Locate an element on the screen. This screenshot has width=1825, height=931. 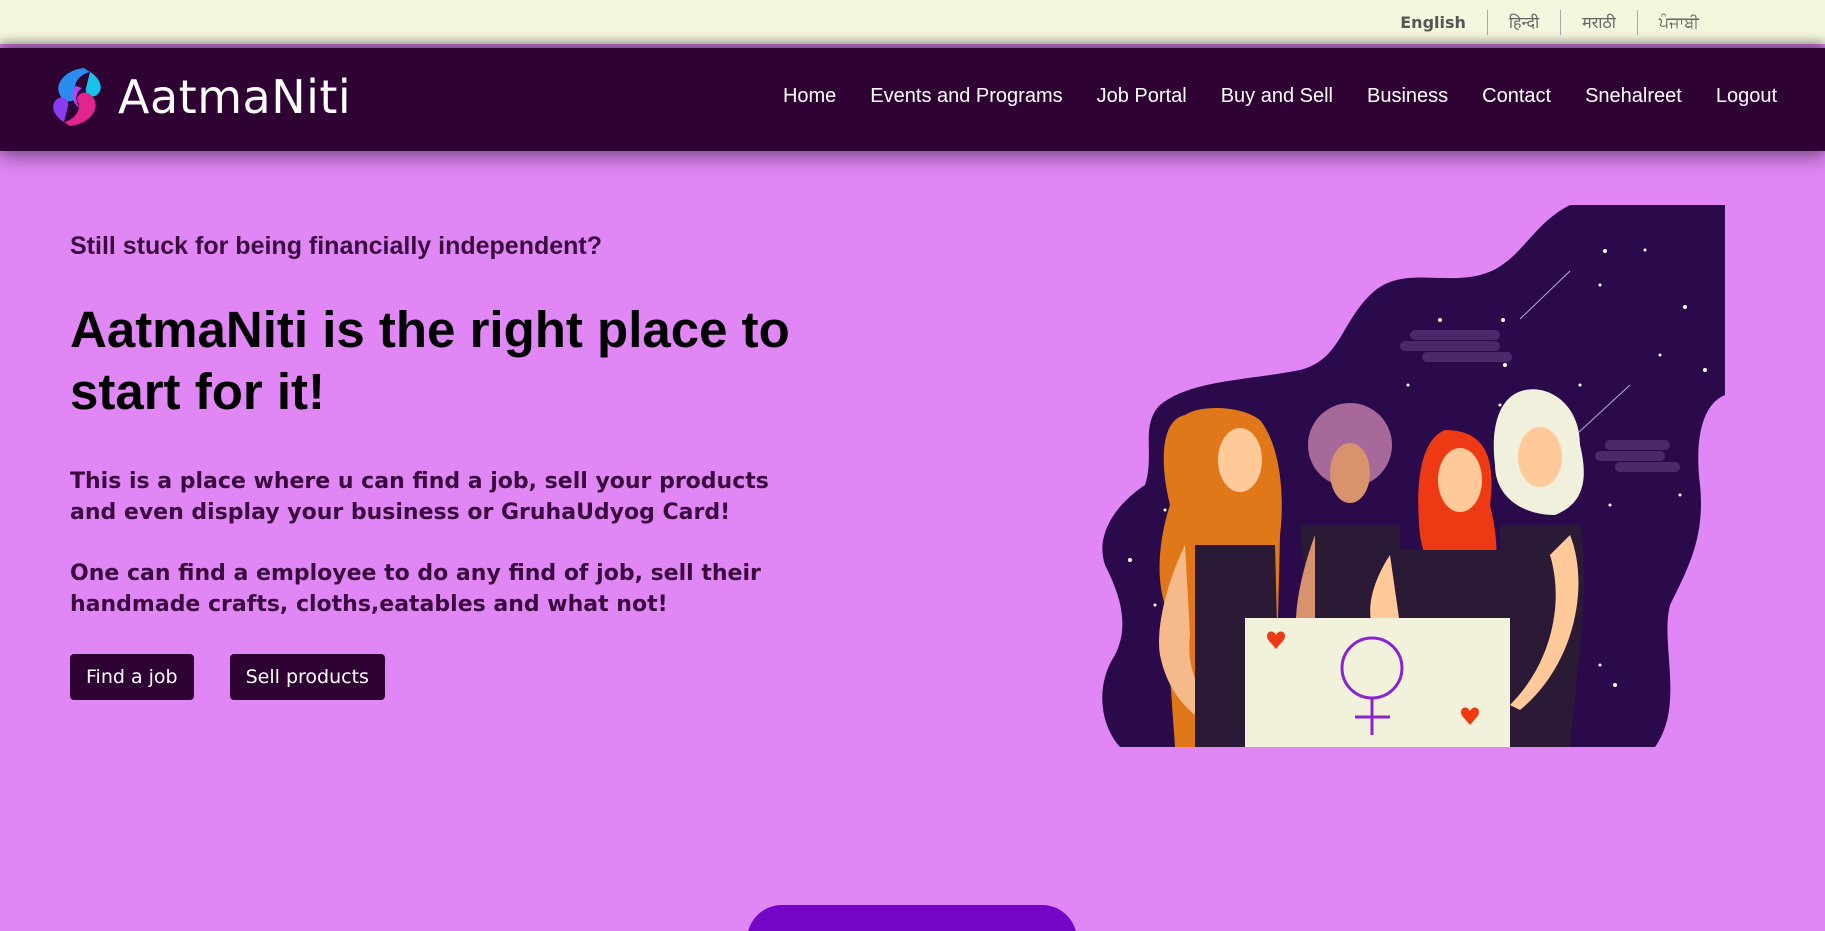
nav-home: Home is located at coordinates (809, 96).